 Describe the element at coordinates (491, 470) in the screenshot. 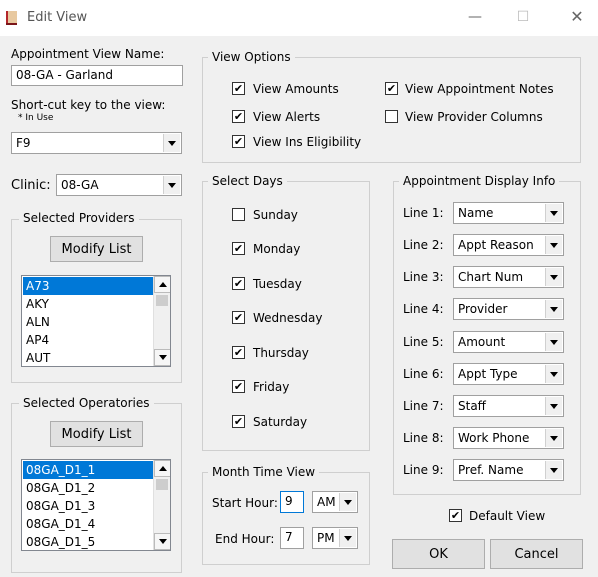

I see `line-9-value: Pref. Name` at that location.